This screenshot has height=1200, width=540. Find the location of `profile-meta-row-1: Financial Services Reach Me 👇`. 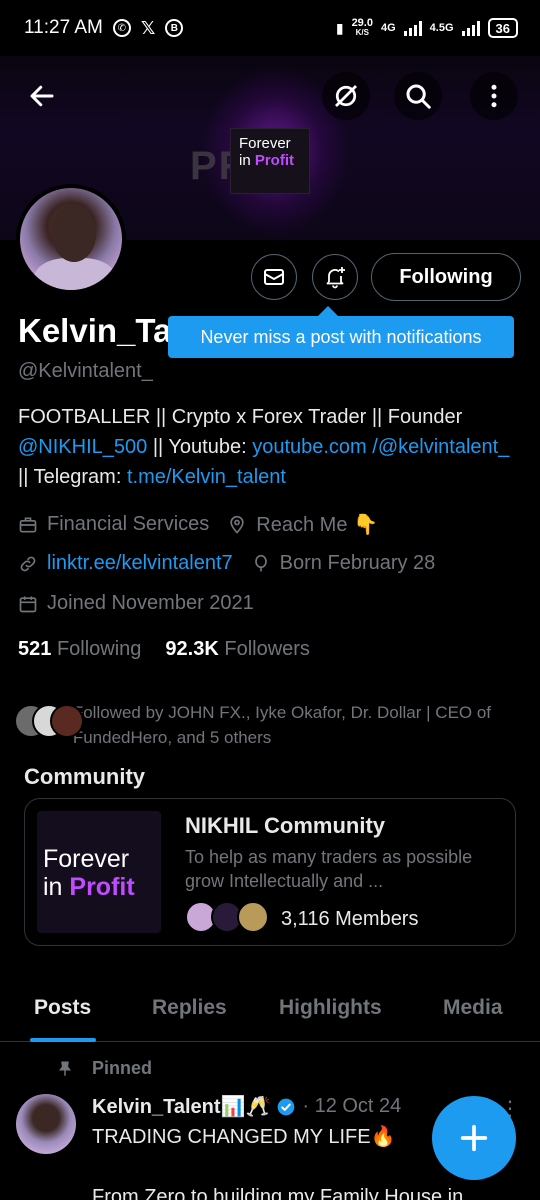

profile-meta-row-1: Financial Services Reach Me 👇 is located at coordinates (198, 524).